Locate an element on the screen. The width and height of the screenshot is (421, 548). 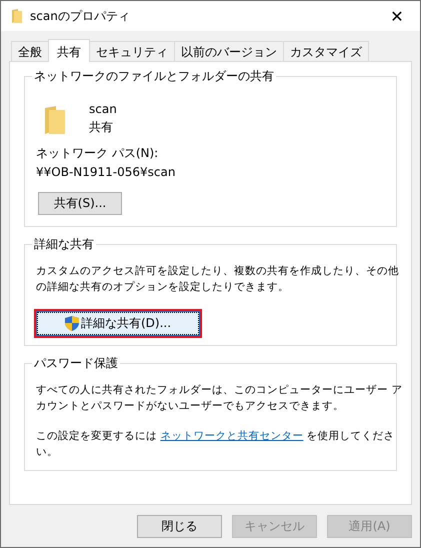
tab: 共有 is located at coordinates (69, 50).